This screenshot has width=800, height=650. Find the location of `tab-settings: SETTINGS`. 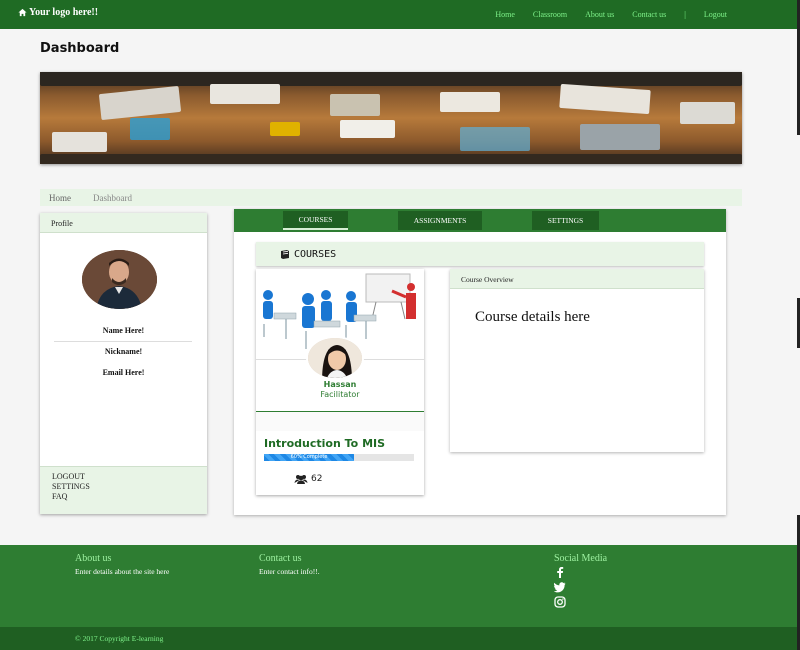

tab-settings: SETTINGS is located at coordinates (565, 220).